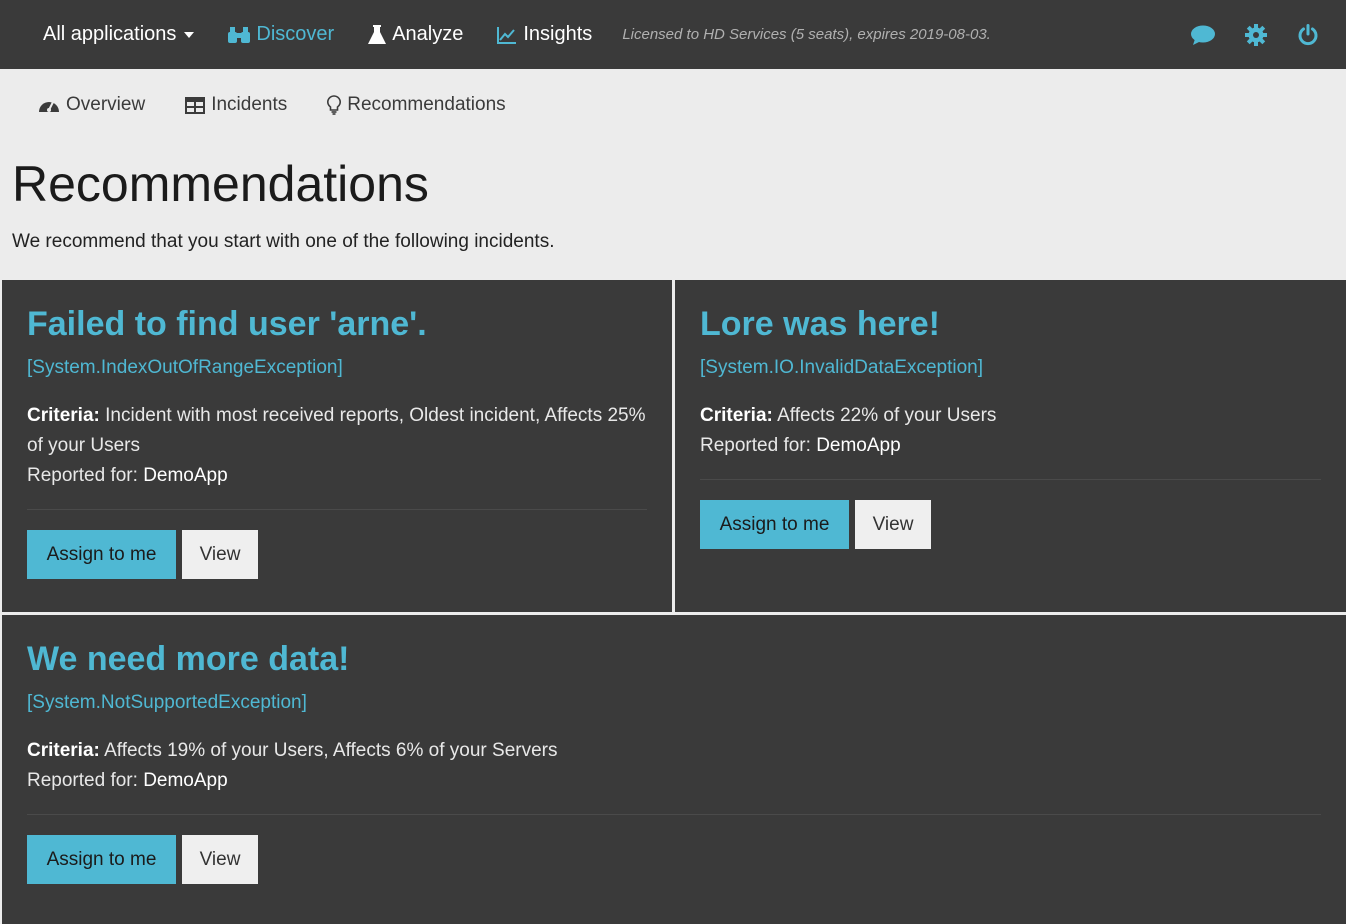  I want to click on lightbulb-icon, so click(334, 105).